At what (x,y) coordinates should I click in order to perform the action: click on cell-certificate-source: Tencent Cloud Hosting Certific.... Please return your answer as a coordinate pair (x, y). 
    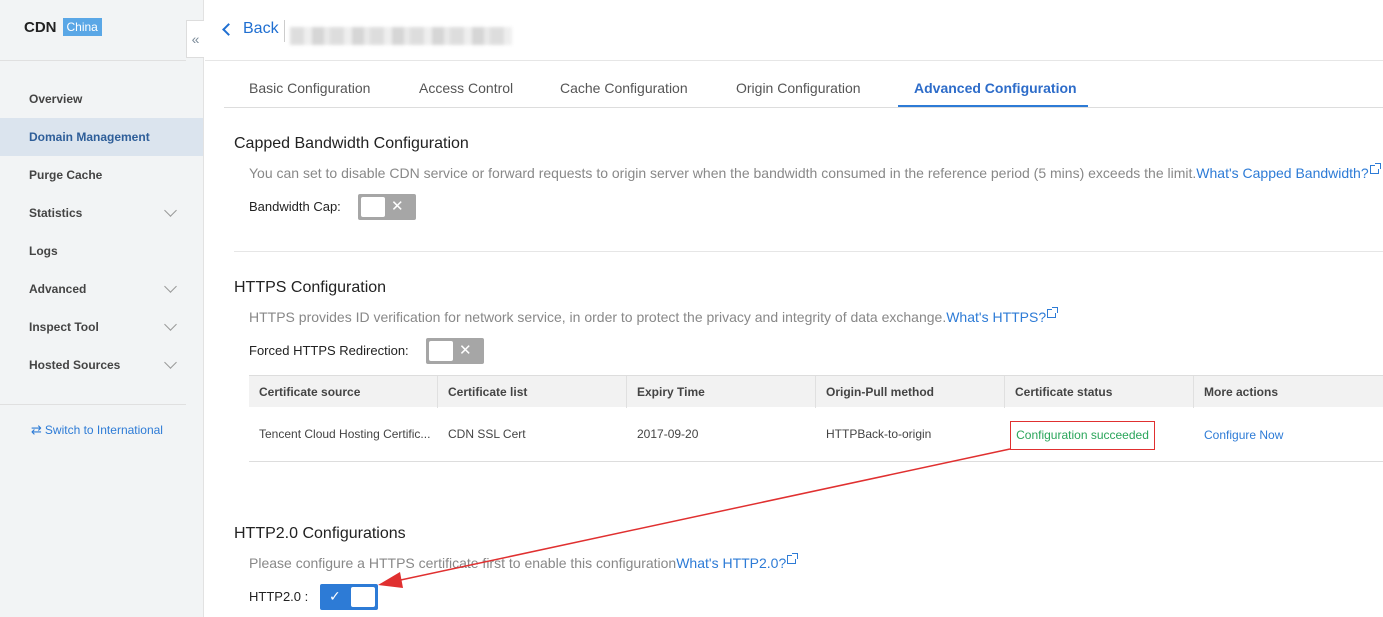
    Looking at the image, I should click on (345, 434).